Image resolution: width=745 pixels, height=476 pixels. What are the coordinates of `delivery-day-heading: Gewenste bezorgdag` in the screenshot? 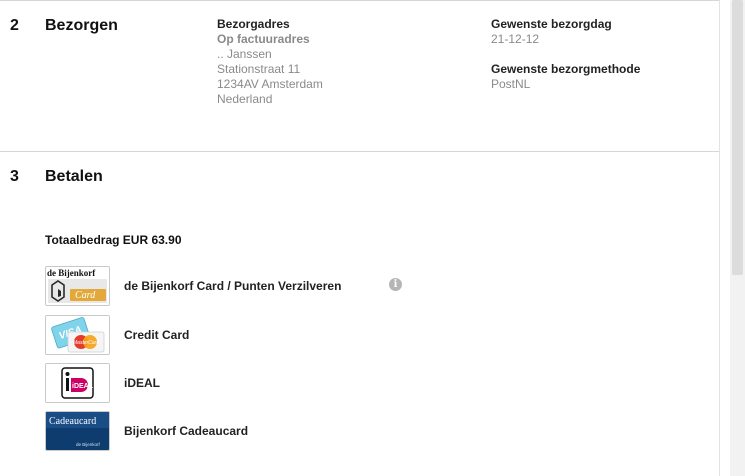 It's located at (551, 24).